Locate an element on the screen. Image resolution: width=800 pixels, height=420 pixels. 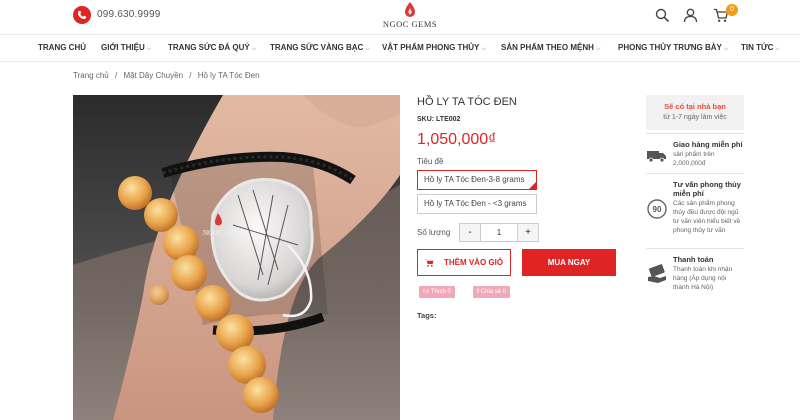
user-icon is located at coordinates (690, 15).